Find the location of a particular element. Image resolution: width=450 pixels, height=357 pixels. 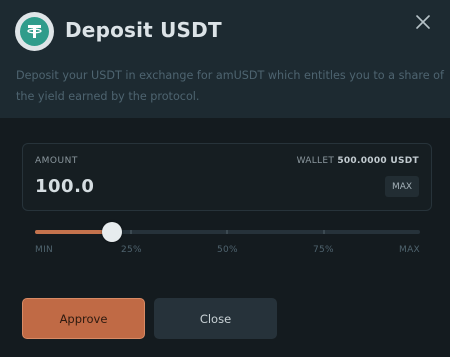

amount-slider is located at coordinates (227, 232).